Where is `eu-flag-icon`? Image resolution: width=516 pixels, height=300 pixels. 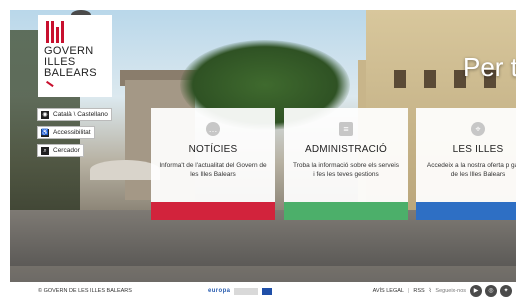 eu-flag-icon is located at coordinates (267, 291).